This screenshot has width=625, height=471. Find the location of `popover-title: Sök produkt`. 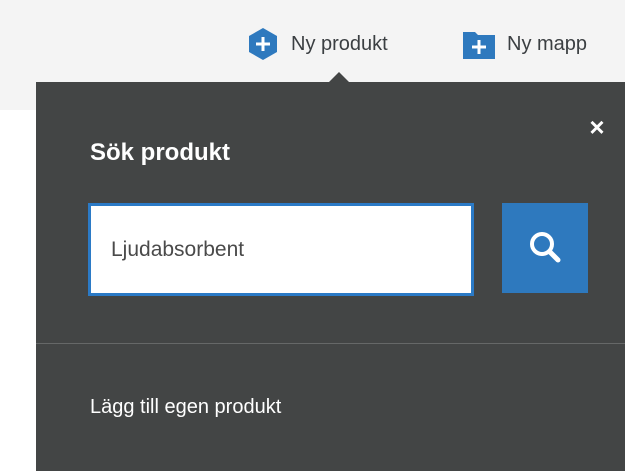

popover-title: Sök produkt is located at coordinates (160, 152).